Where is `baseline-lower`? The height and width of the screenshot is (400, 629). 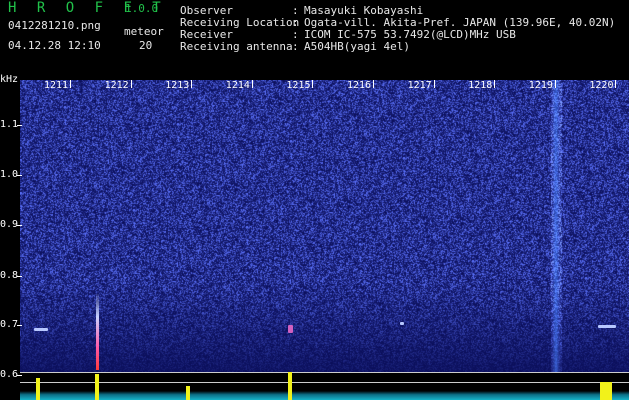 baseline-lower is located at coordinates (324, 382).